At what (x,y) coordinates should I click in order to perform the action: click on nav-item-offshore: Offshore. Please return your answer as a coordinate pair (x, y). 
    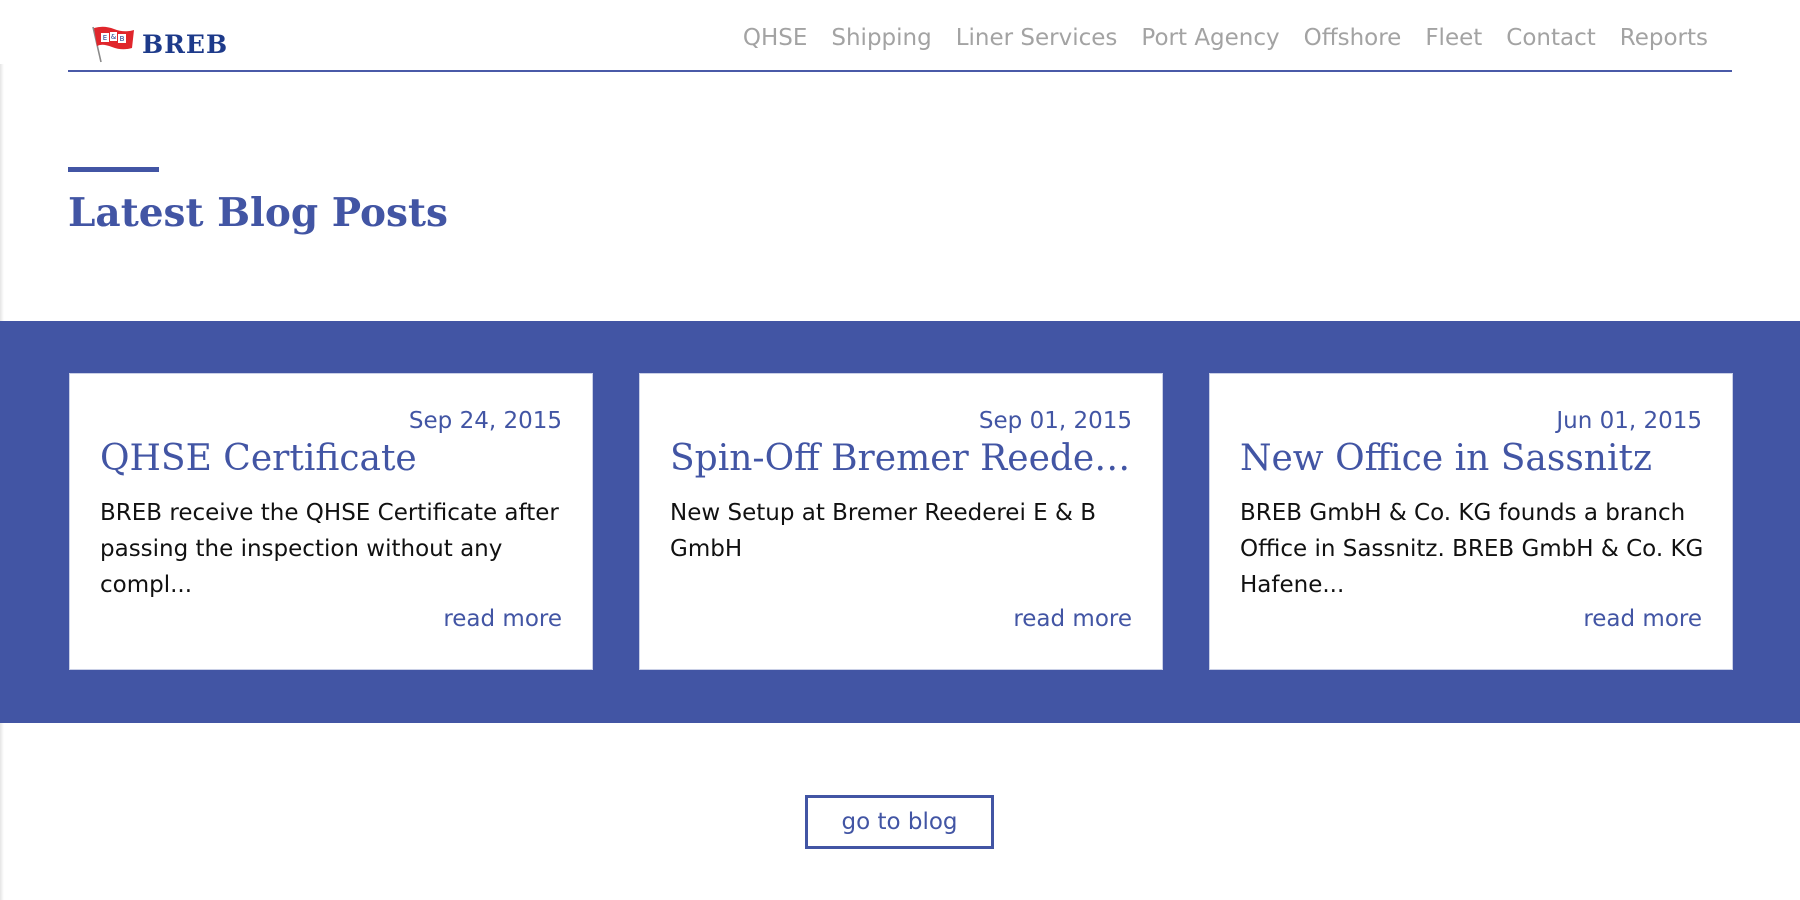
    Looking at the image, I should click on (1353, 38).